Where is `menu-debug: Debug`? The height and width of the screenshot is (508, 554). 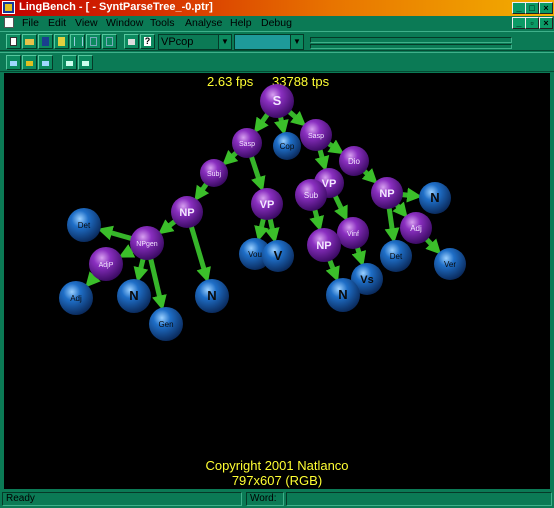 menu-debug: Debug is located at coordinates (276, 23).